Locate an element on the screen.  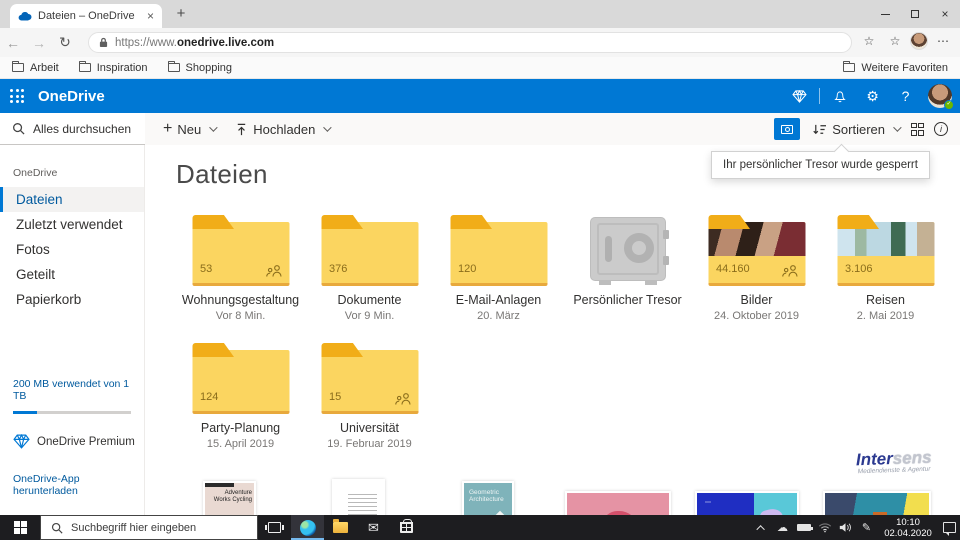
maximize-icon is located at coordinates (915, 14).